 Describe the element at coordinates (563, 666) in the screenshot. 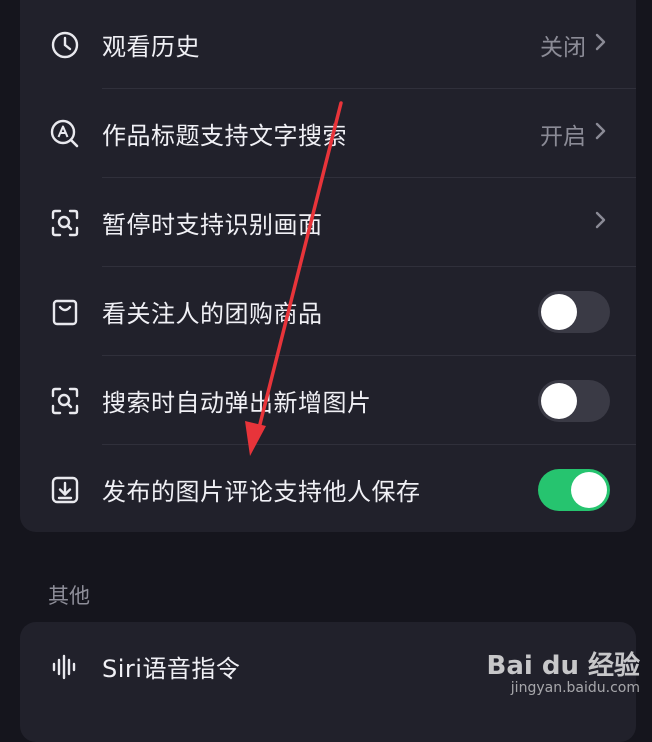

I see `watermark-brand: Bai du 经验` at that location.